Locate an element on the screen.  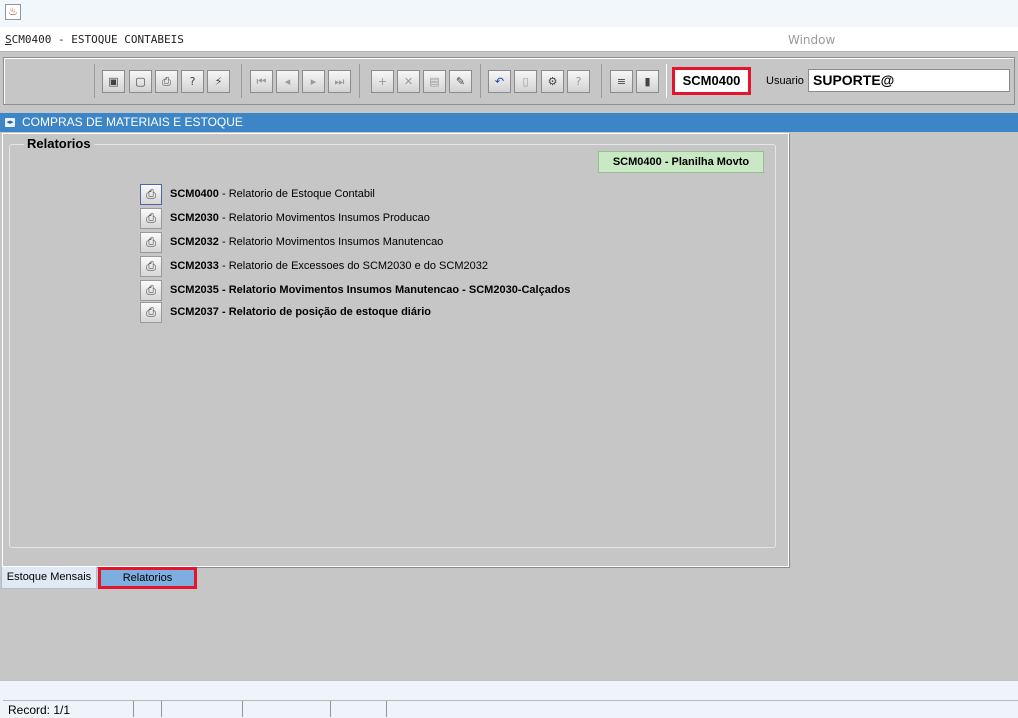
undo-button: ↶ is located at coordinates (499, 81).